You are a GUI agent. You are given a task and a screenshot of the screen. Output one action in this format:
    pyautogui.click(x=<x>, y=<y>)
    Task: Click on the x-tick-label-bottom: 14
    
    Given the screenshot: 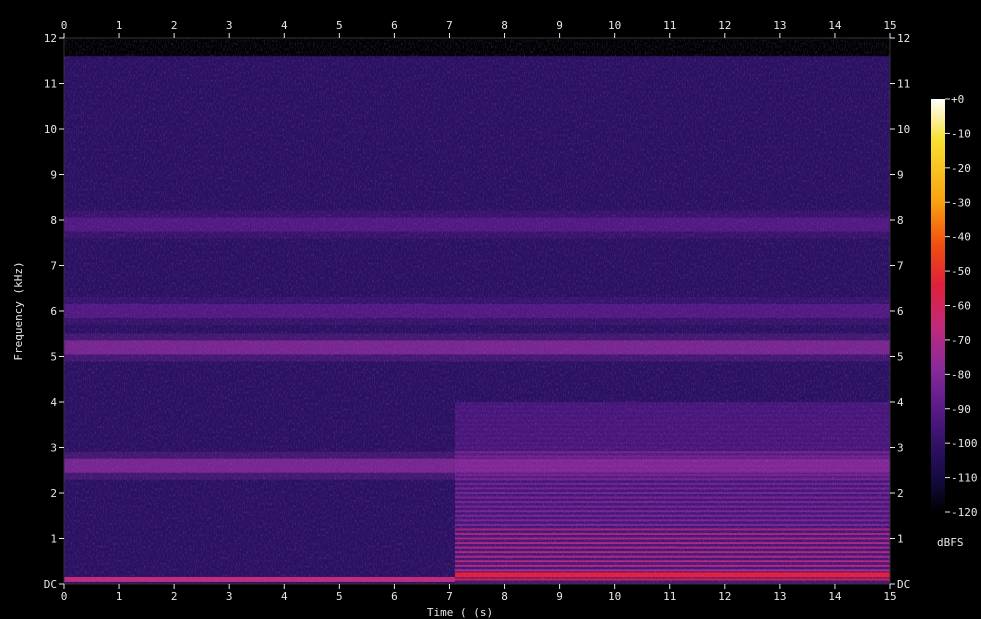 What is the action you would take?
    pyautogui.click(x=835, y=596)
    